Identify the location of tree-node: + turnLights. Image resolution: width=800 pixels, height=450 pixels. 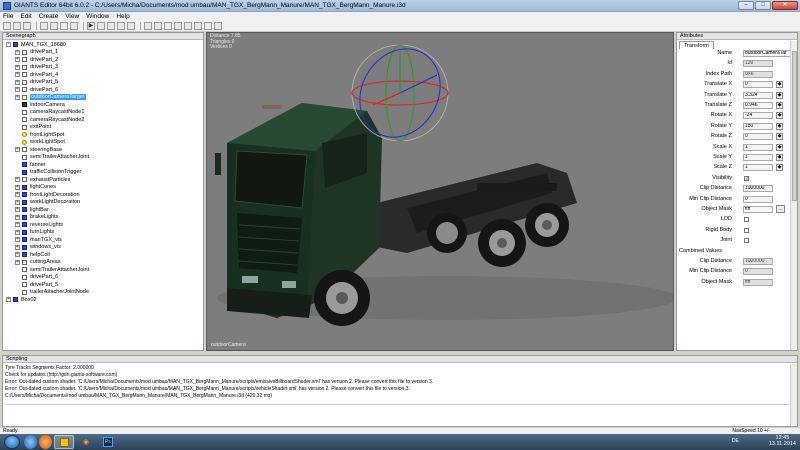
(34, 233).